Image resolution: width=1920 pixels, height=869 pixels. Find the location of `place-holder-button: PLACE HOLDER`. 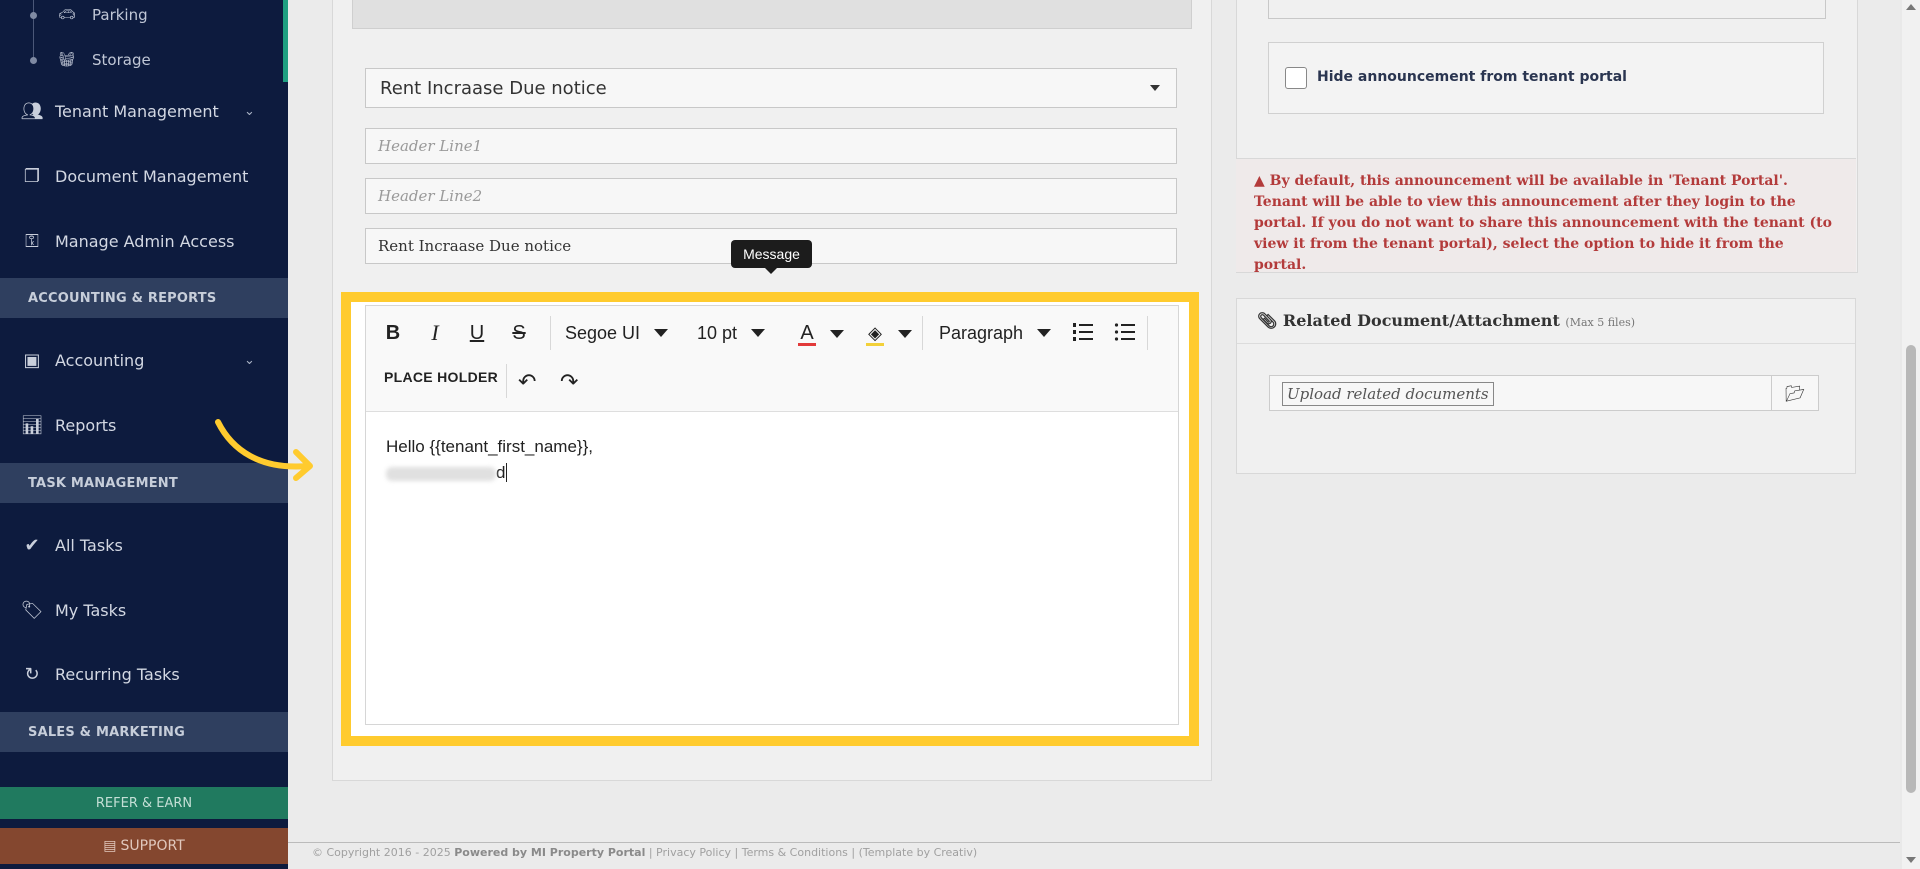

place-holder-button: PLACE HOLDER is located at coordinates (441, 377).